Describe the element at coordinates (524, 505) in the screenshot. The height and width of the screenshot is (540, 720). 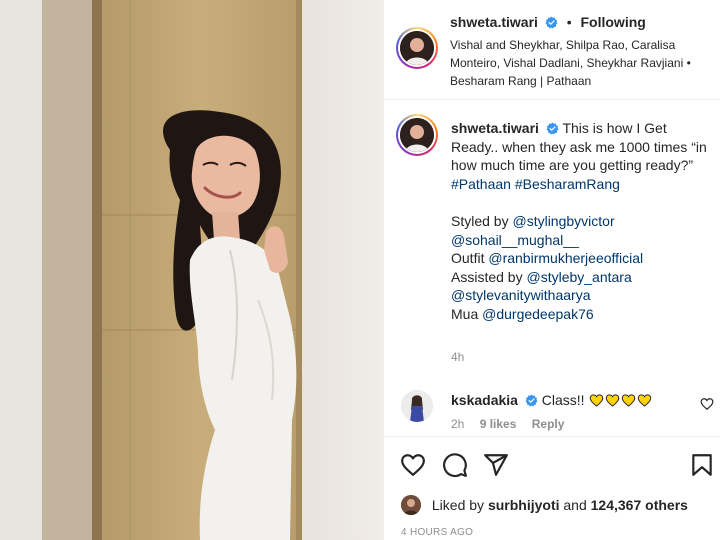
I see `liker-username: surbhijyoti` at that location.